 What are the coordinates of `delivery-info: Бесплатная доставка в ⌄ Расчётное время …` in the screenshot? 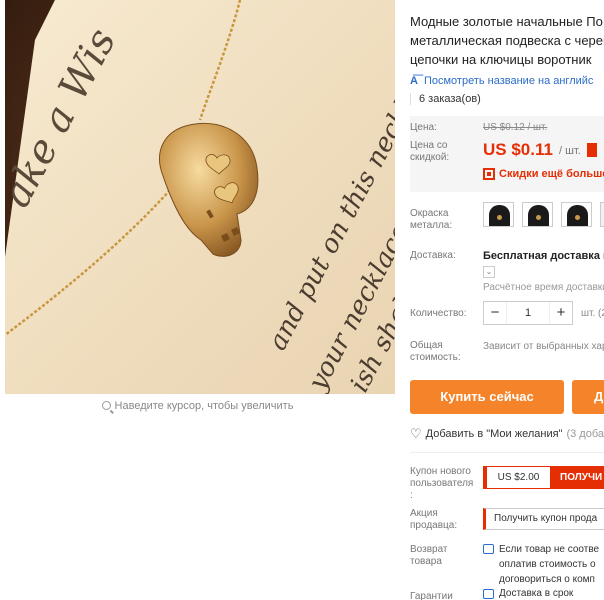 It's located at (543, 271).